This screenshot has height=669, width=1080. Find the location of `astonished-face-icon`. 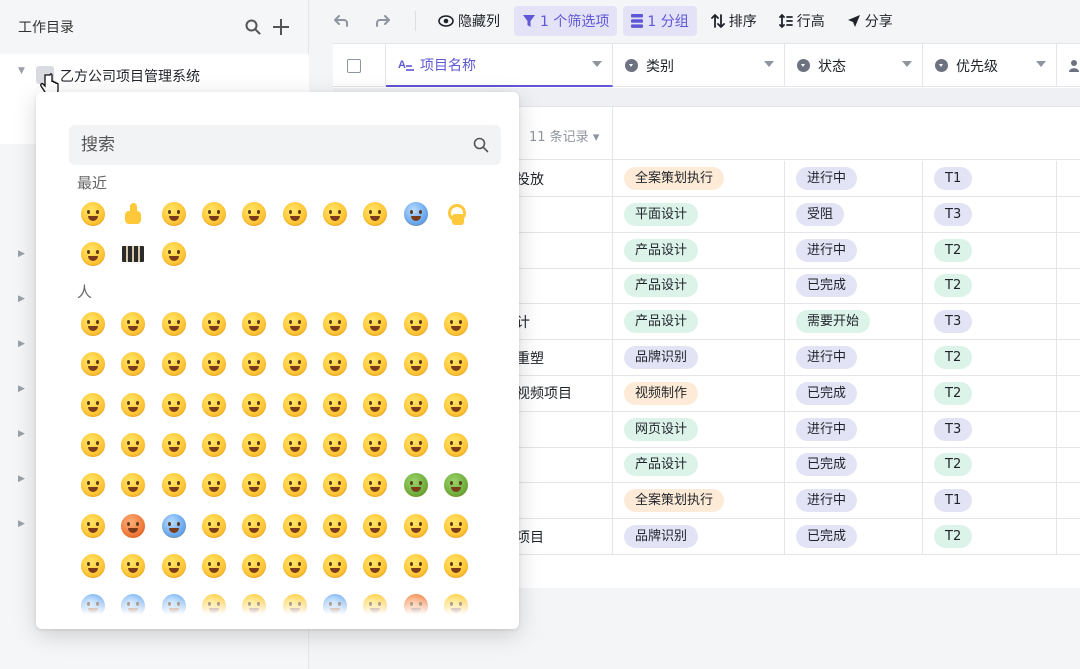

astonished-face-icon is located at coordinates (335, 566).